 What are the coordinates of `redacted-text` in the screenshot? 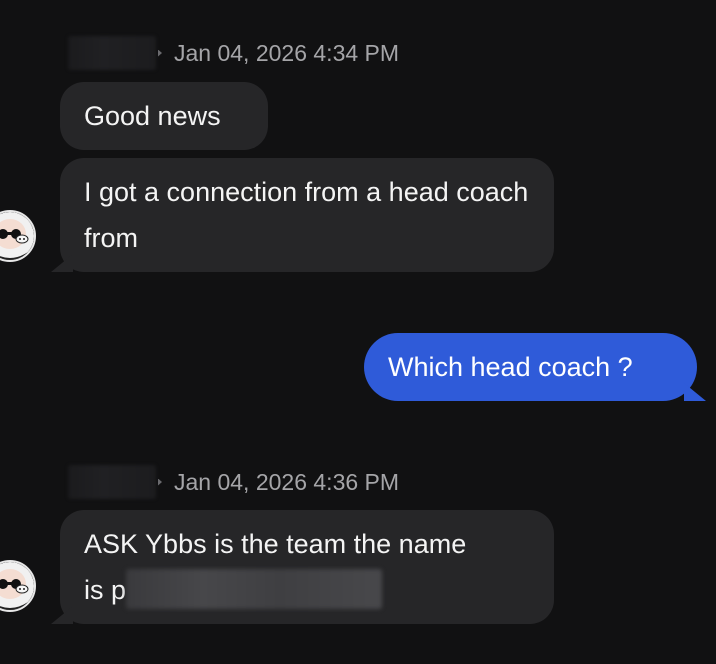 It's located at (254, 588).